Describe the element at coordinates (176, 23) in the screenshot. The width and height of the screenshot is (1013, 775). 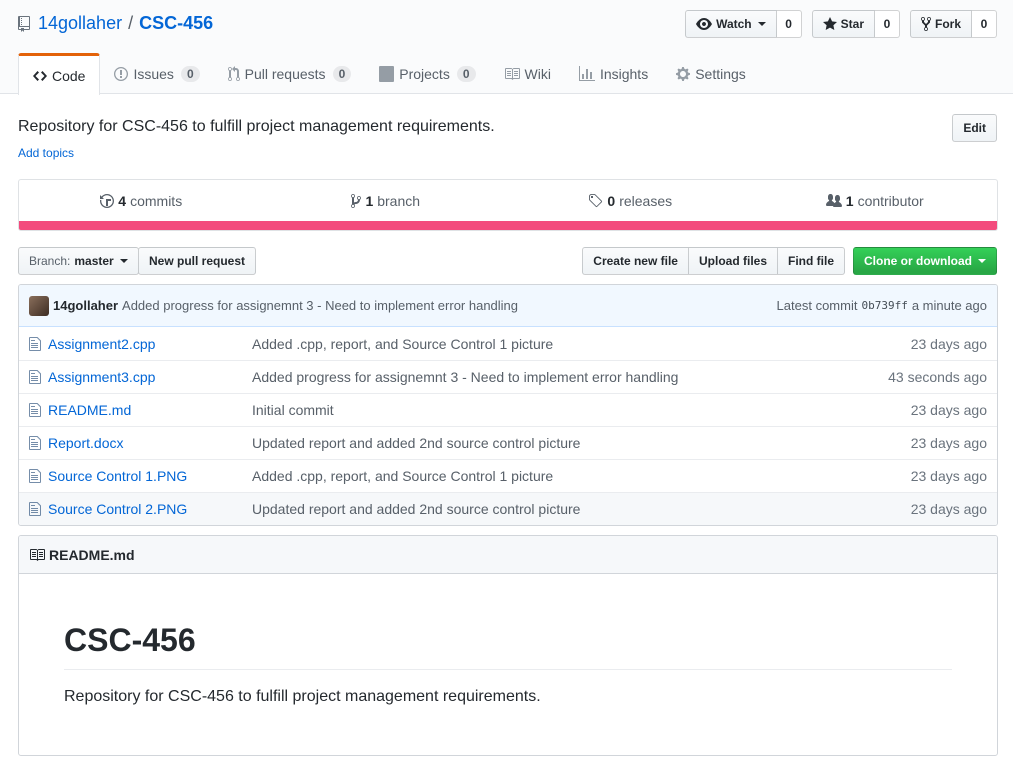
I see `repo-name-link: CSC-456` at that location.